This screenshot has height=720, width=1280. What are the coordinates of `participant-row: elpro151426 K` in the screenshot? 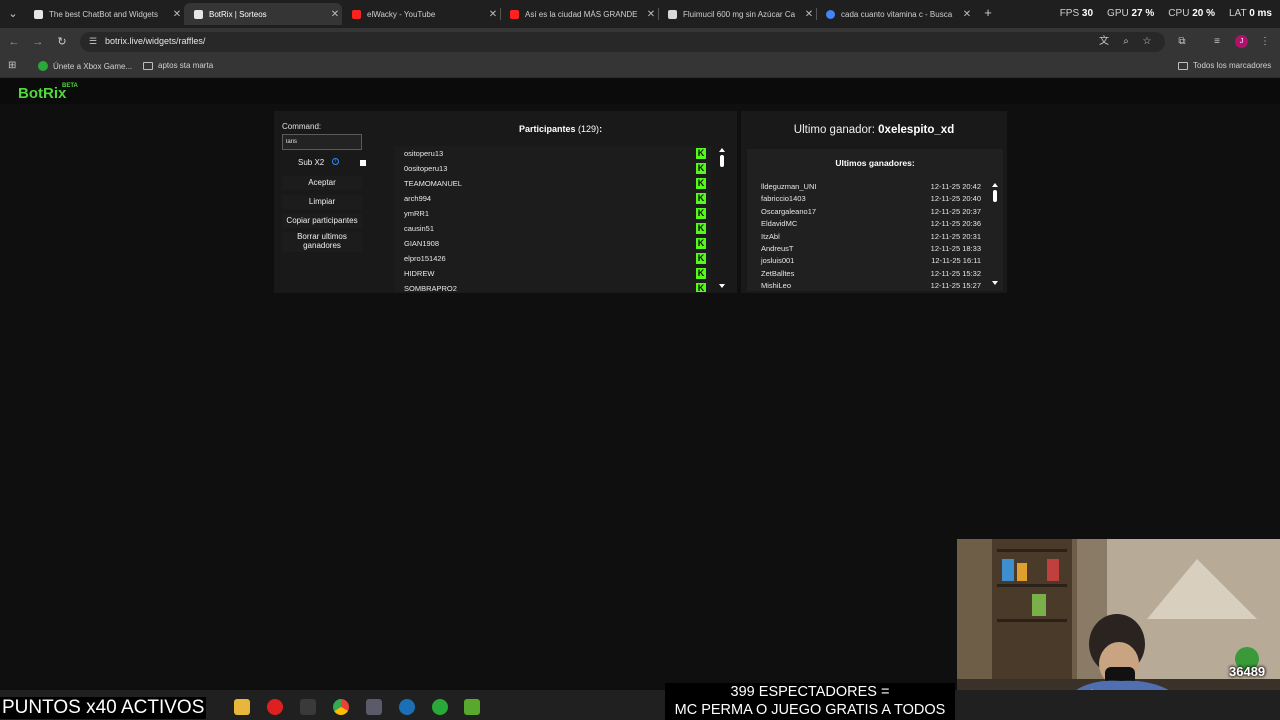 It's located at (552, 258).